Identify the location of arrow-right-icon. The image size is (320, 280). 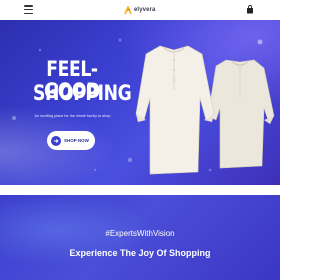
(56, 140).